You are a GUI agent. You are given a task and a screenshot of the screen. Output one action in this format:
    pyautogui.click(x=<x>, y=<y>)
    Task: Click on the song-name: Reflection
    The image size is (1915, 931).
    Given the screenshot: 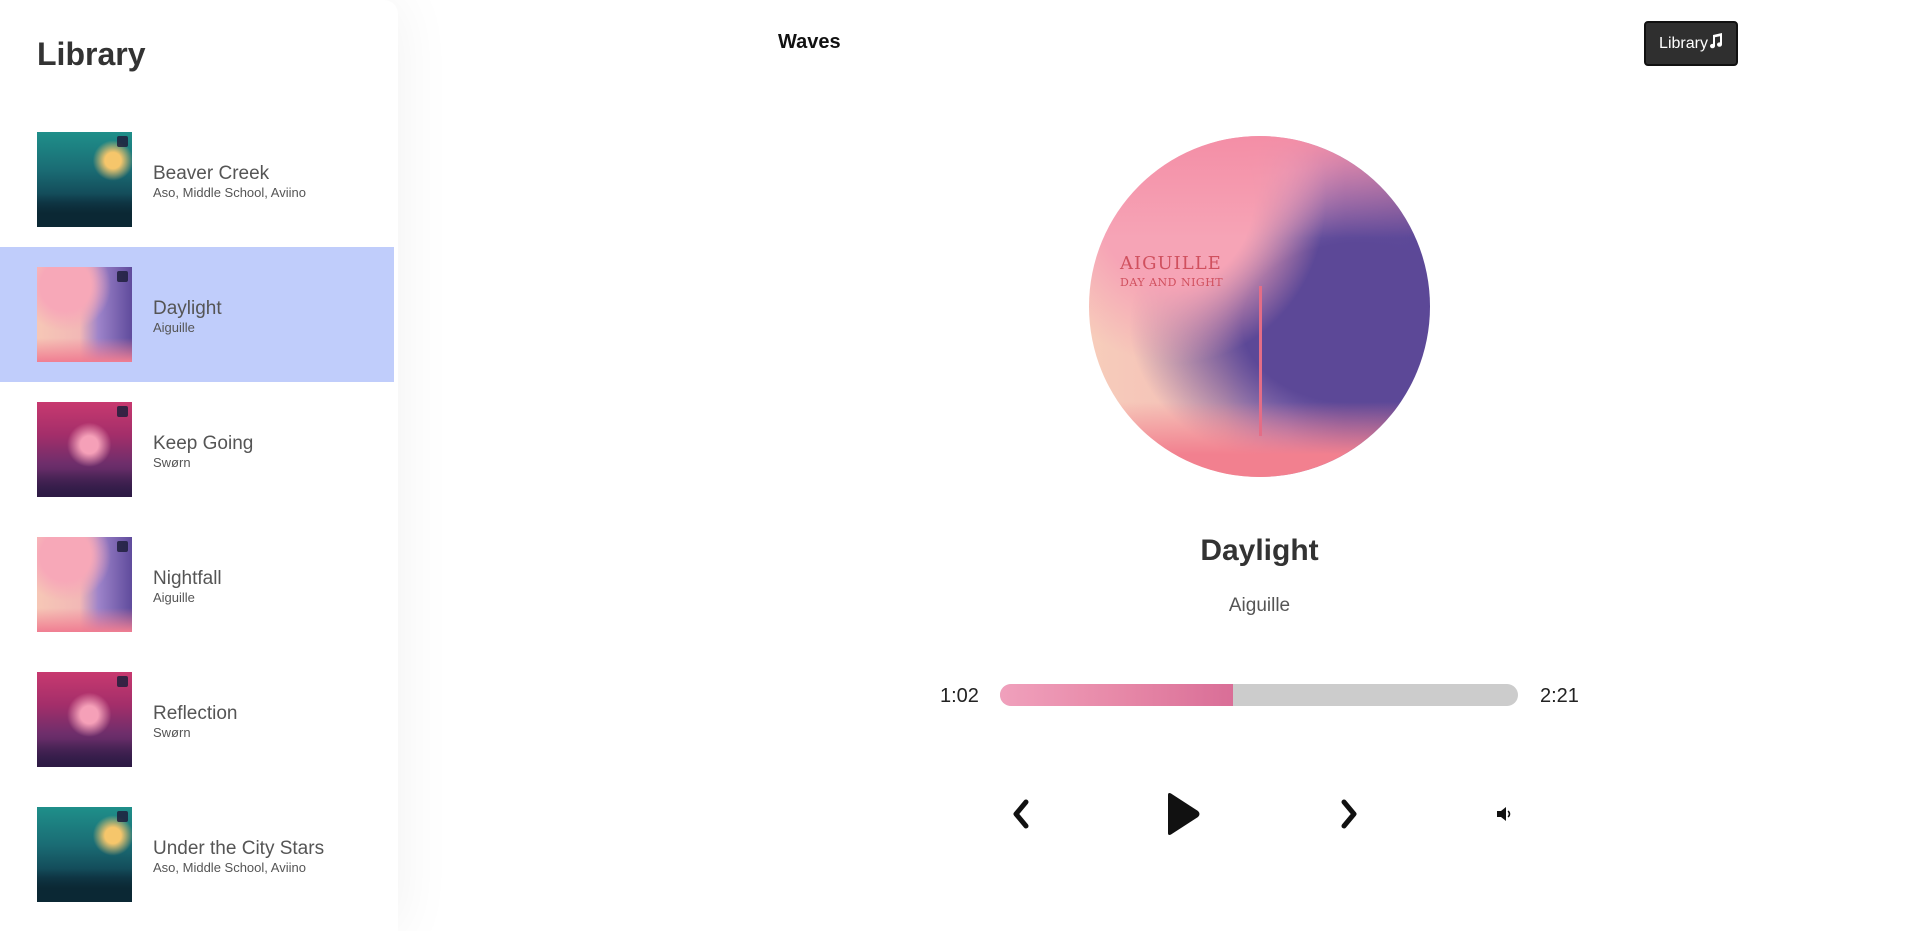 What is the action you would take?
    pyautogui.click(x=195, y=713)
    